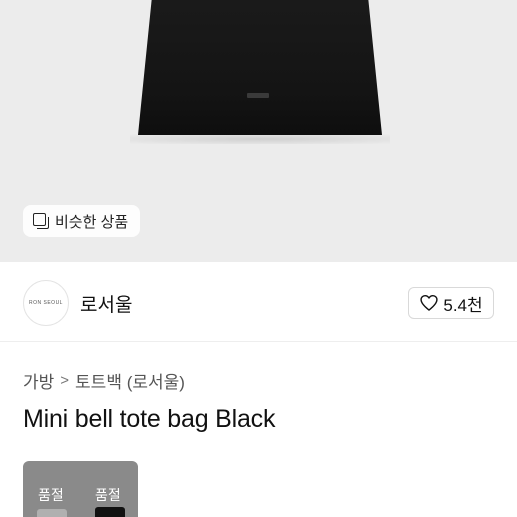  What do you see at coordinates (92, 222) in the screenshot?
I see `similar-products-label: 비슷한 상품` at bounding box center [92, 222].